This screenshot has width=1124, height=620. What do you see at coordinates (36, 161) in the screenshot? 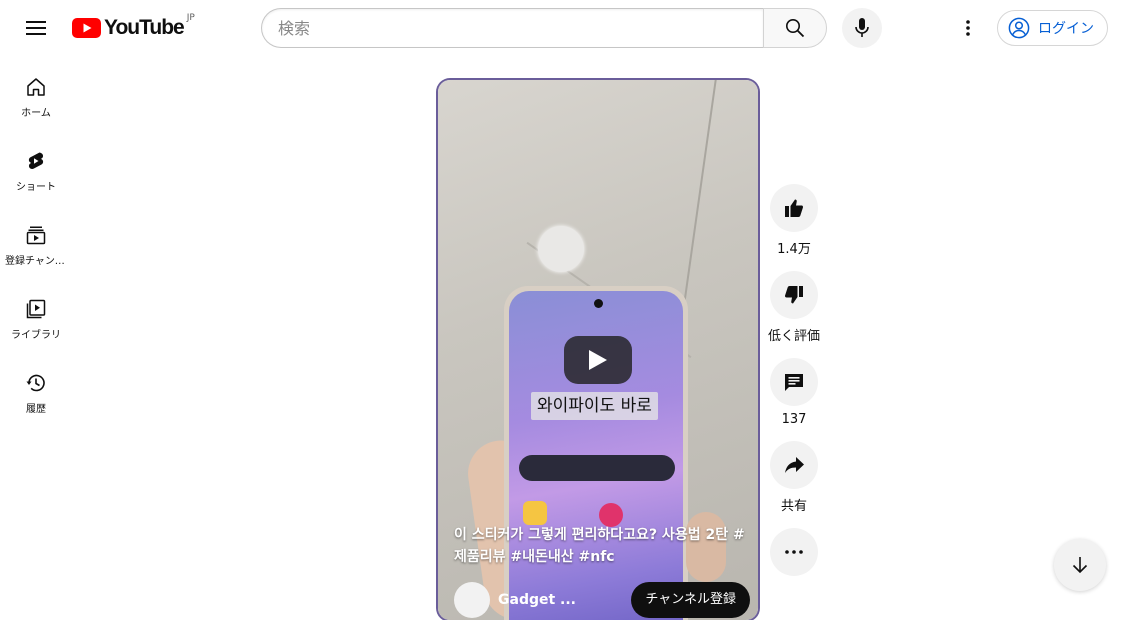
I see `shorts-icon` at bounding box center [36, 161].